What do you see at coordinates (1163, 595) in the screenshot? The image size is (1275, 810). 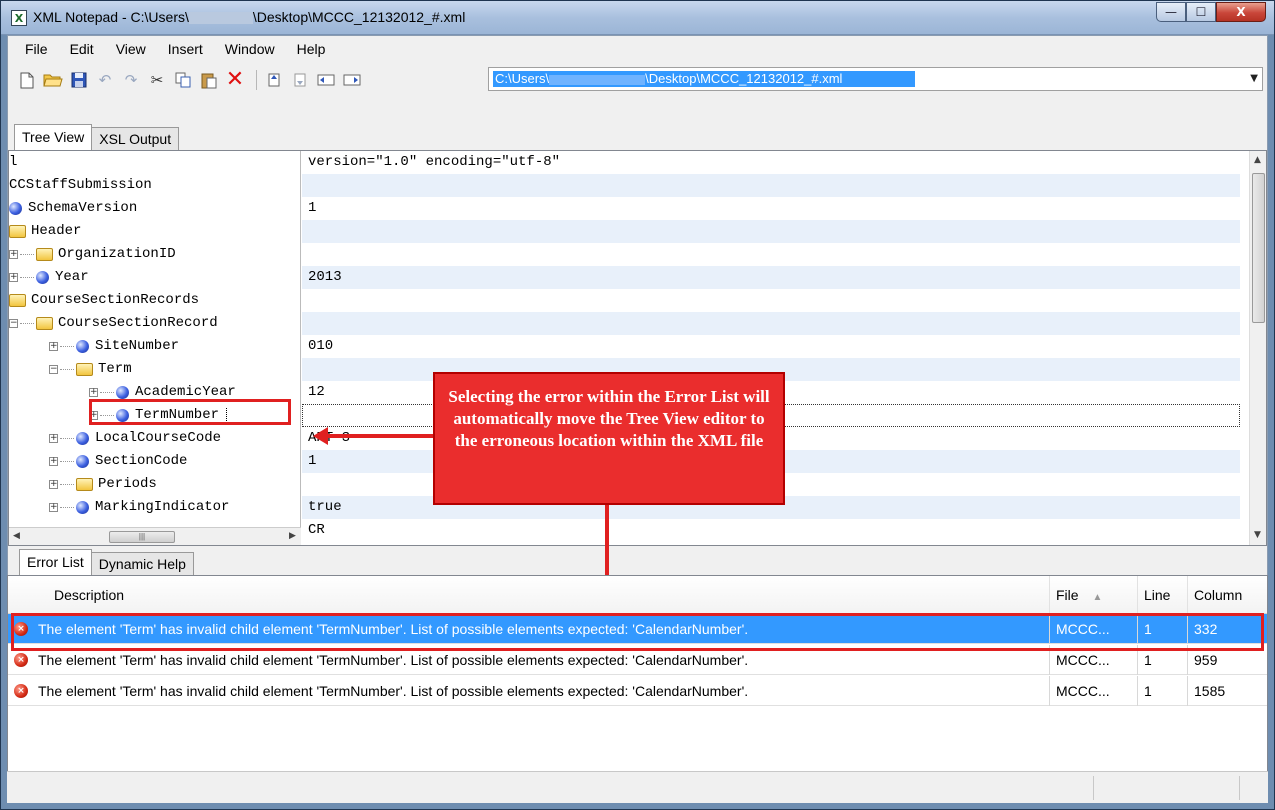 I see `column-line: Line` at bounding box center [1163, 595].